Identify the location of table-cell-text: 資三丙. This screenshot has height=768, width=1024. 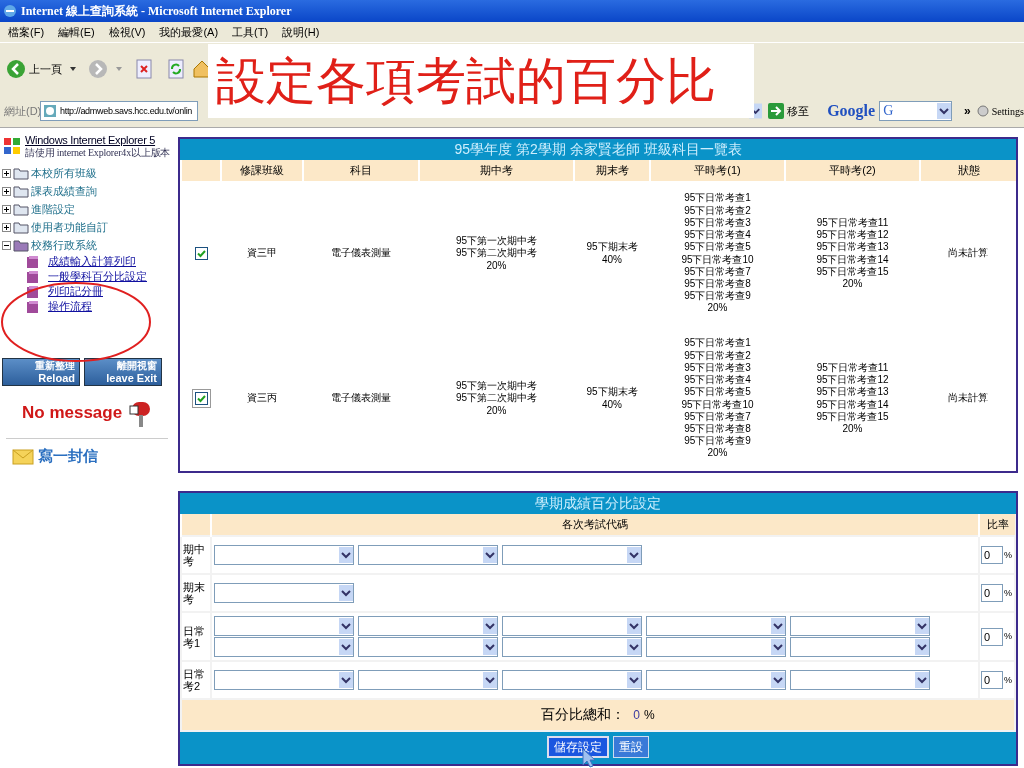
(262, 398).